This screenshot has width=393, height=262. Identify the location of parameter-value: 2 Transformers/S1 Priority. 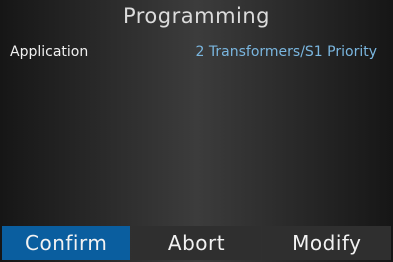
(286, 52).